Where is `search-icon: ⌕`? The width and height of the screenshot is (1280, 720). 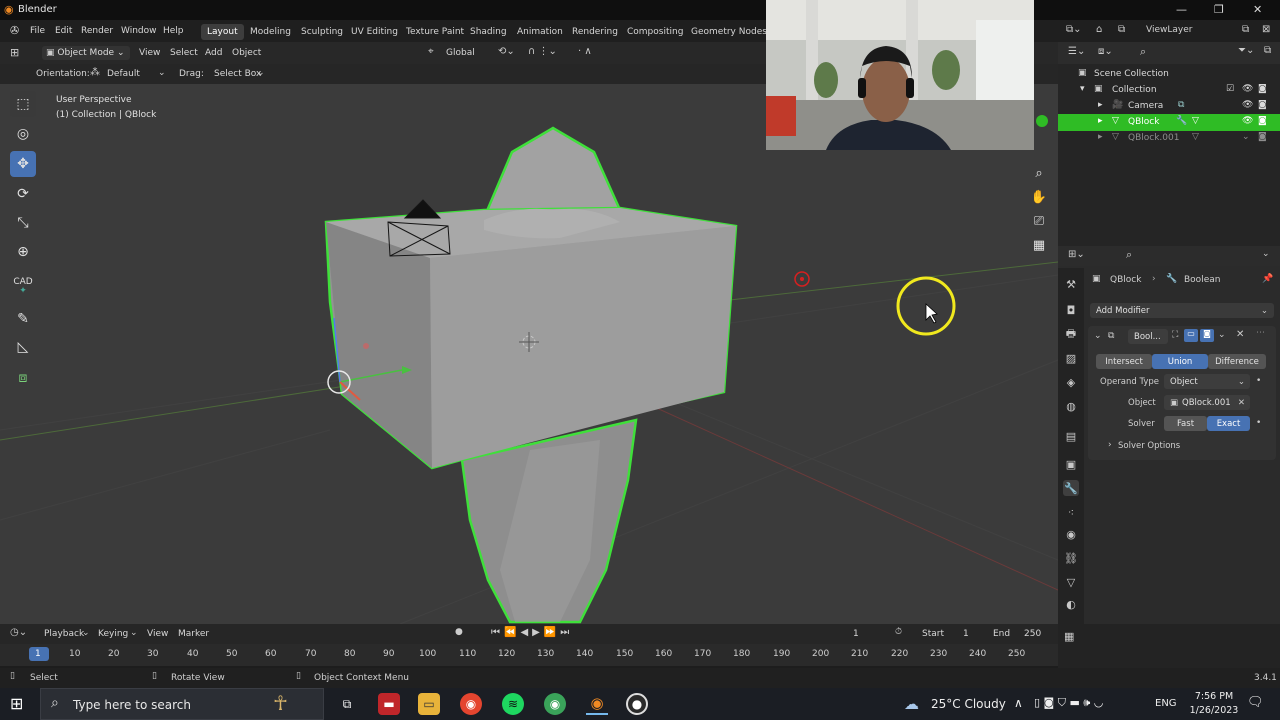 search-icon: ⌕ is located at coordinates (1143, 52).